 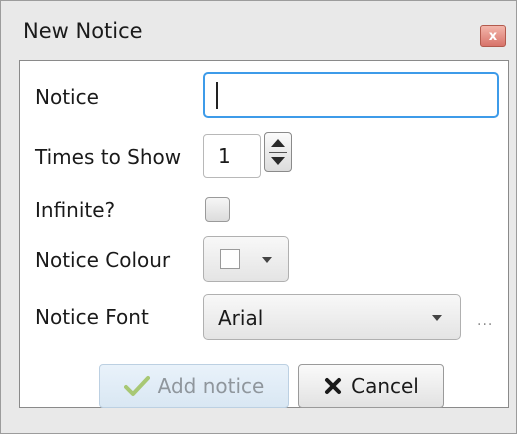 I want to click on checkmark-icon-svg, so click(x=136, y=386).